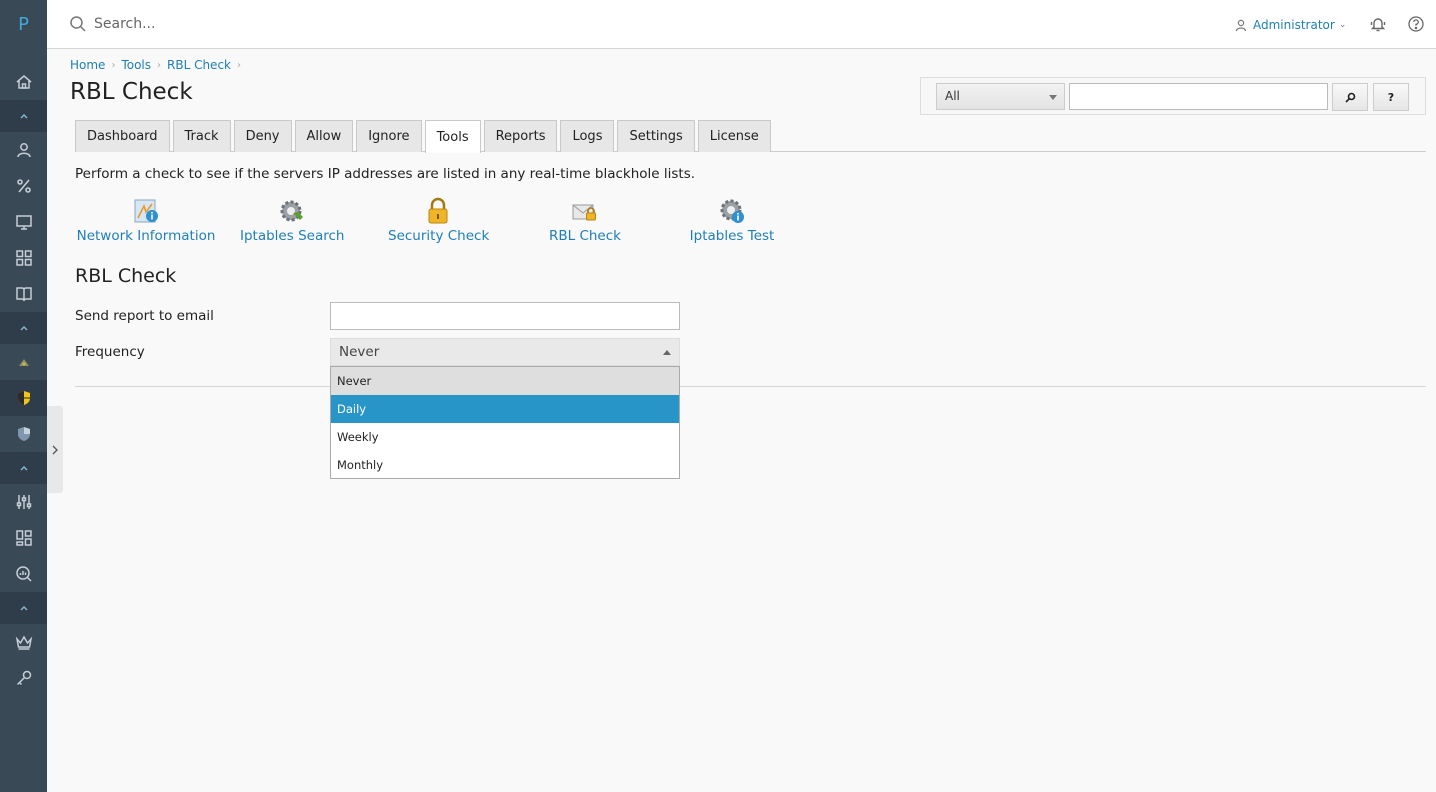 Image resolution: width=1436 pixels, height=792 pixels. What do you see at coordinates (1000, 96) in the screenshot?
I see `filter-scope-select: All` at bounding box center [1000, 96].